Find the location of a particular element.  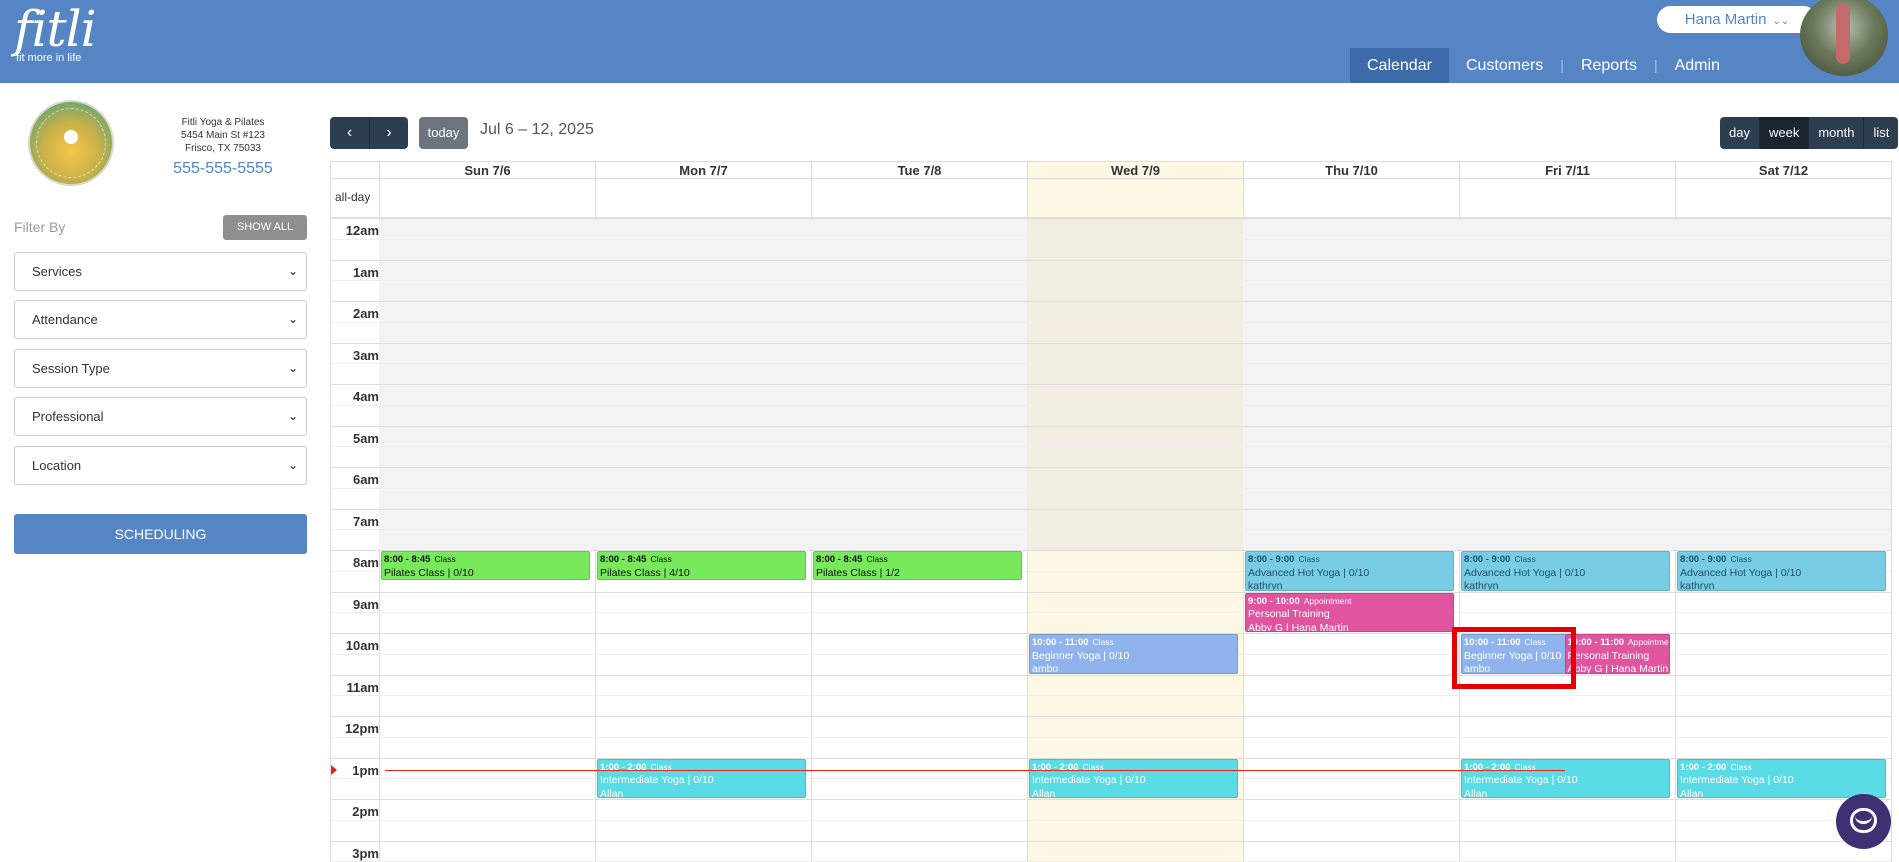

day-header: Mon 7/7 is located at coordinates (703, 170).